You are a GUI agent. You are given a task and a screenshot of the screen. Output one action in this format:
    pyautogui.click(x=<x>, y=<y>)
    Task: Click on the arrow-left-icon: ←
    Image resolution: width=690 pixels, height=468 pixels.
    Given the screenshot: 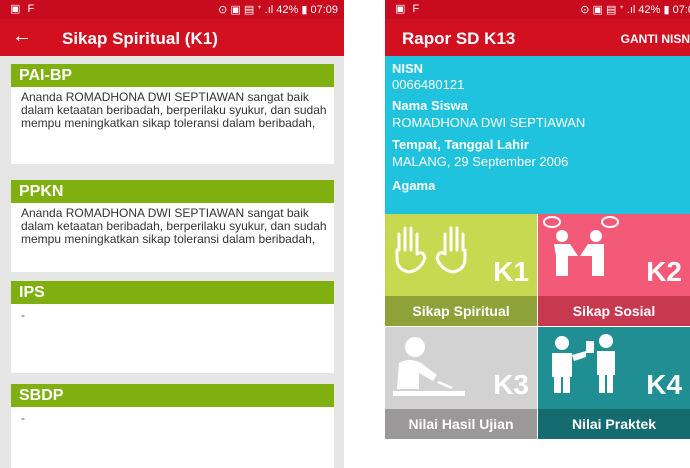 What is the action you would take?
    pyautogui.click(x=22, y=36)
    